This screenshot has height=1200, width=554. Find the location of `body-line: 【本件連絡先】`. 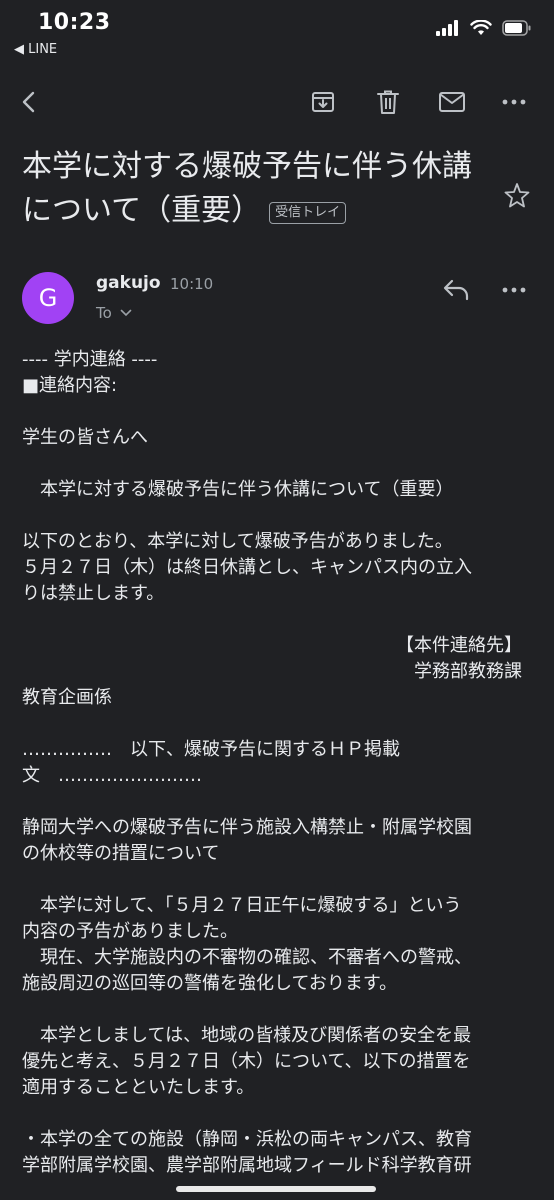

body-line: 【本件連絡先】 is located at coordinates (459, 645).